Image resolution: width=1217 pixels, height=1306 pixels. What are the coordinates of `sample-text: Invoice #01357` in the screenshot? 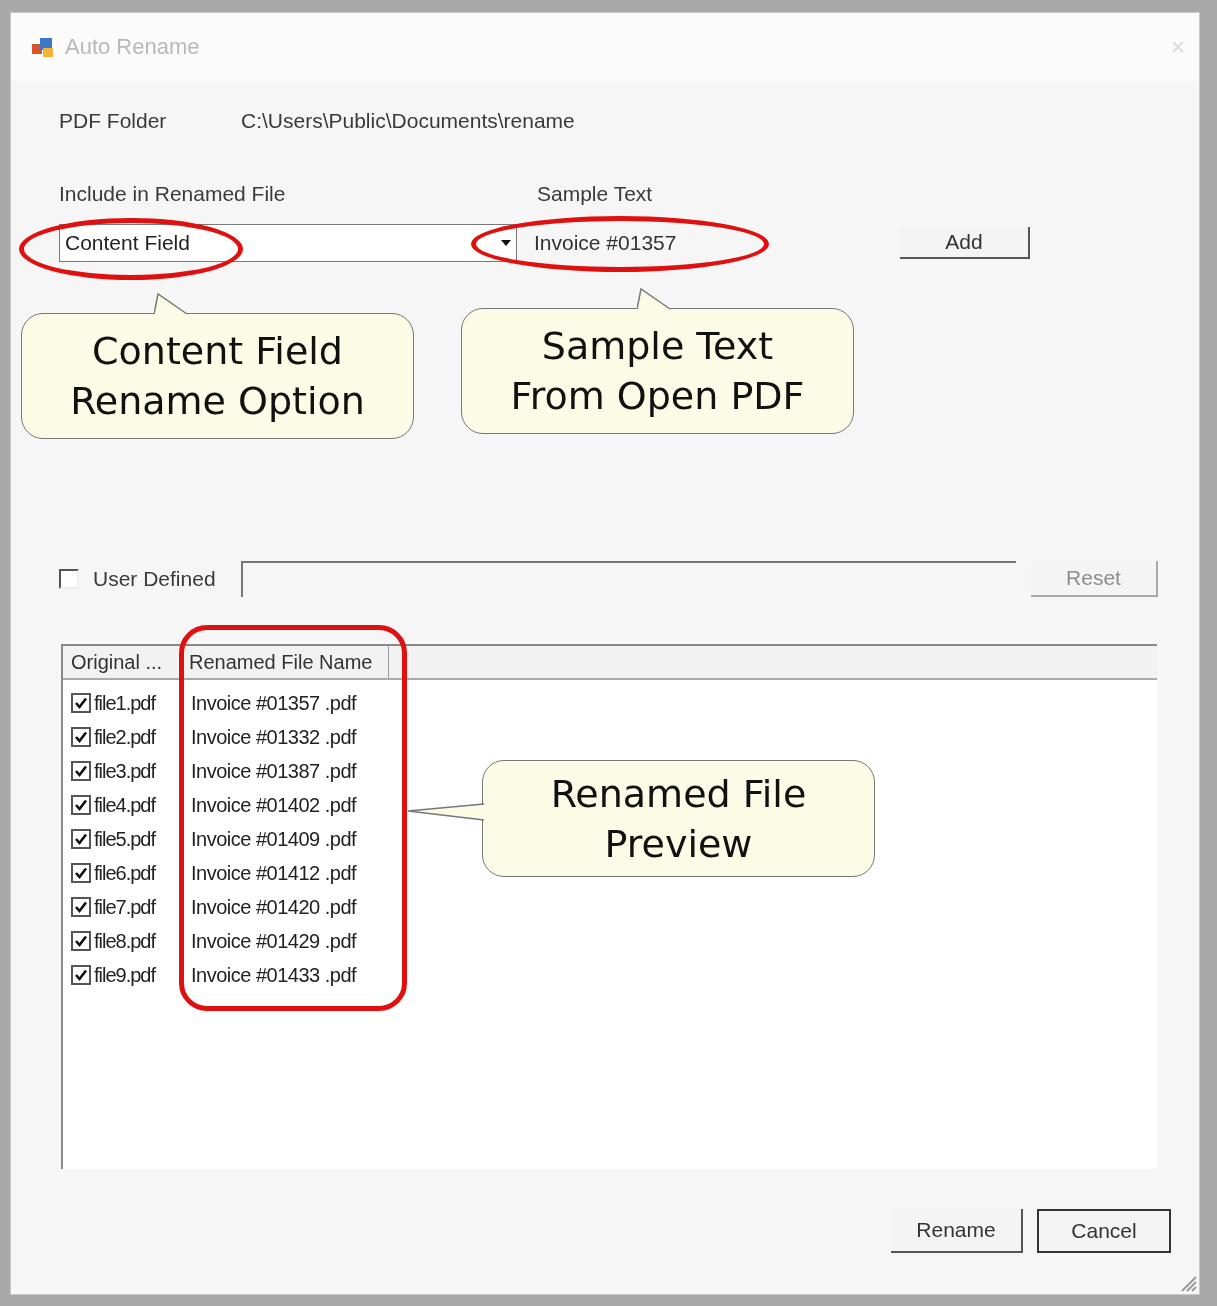 It's located at (606, 243).